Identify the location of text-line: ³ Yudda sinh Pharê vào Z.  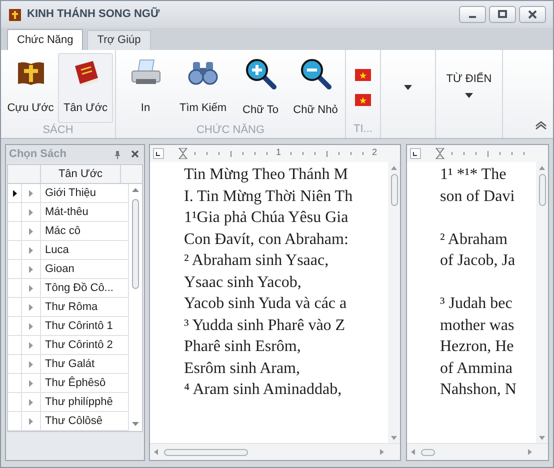
(265, 325).